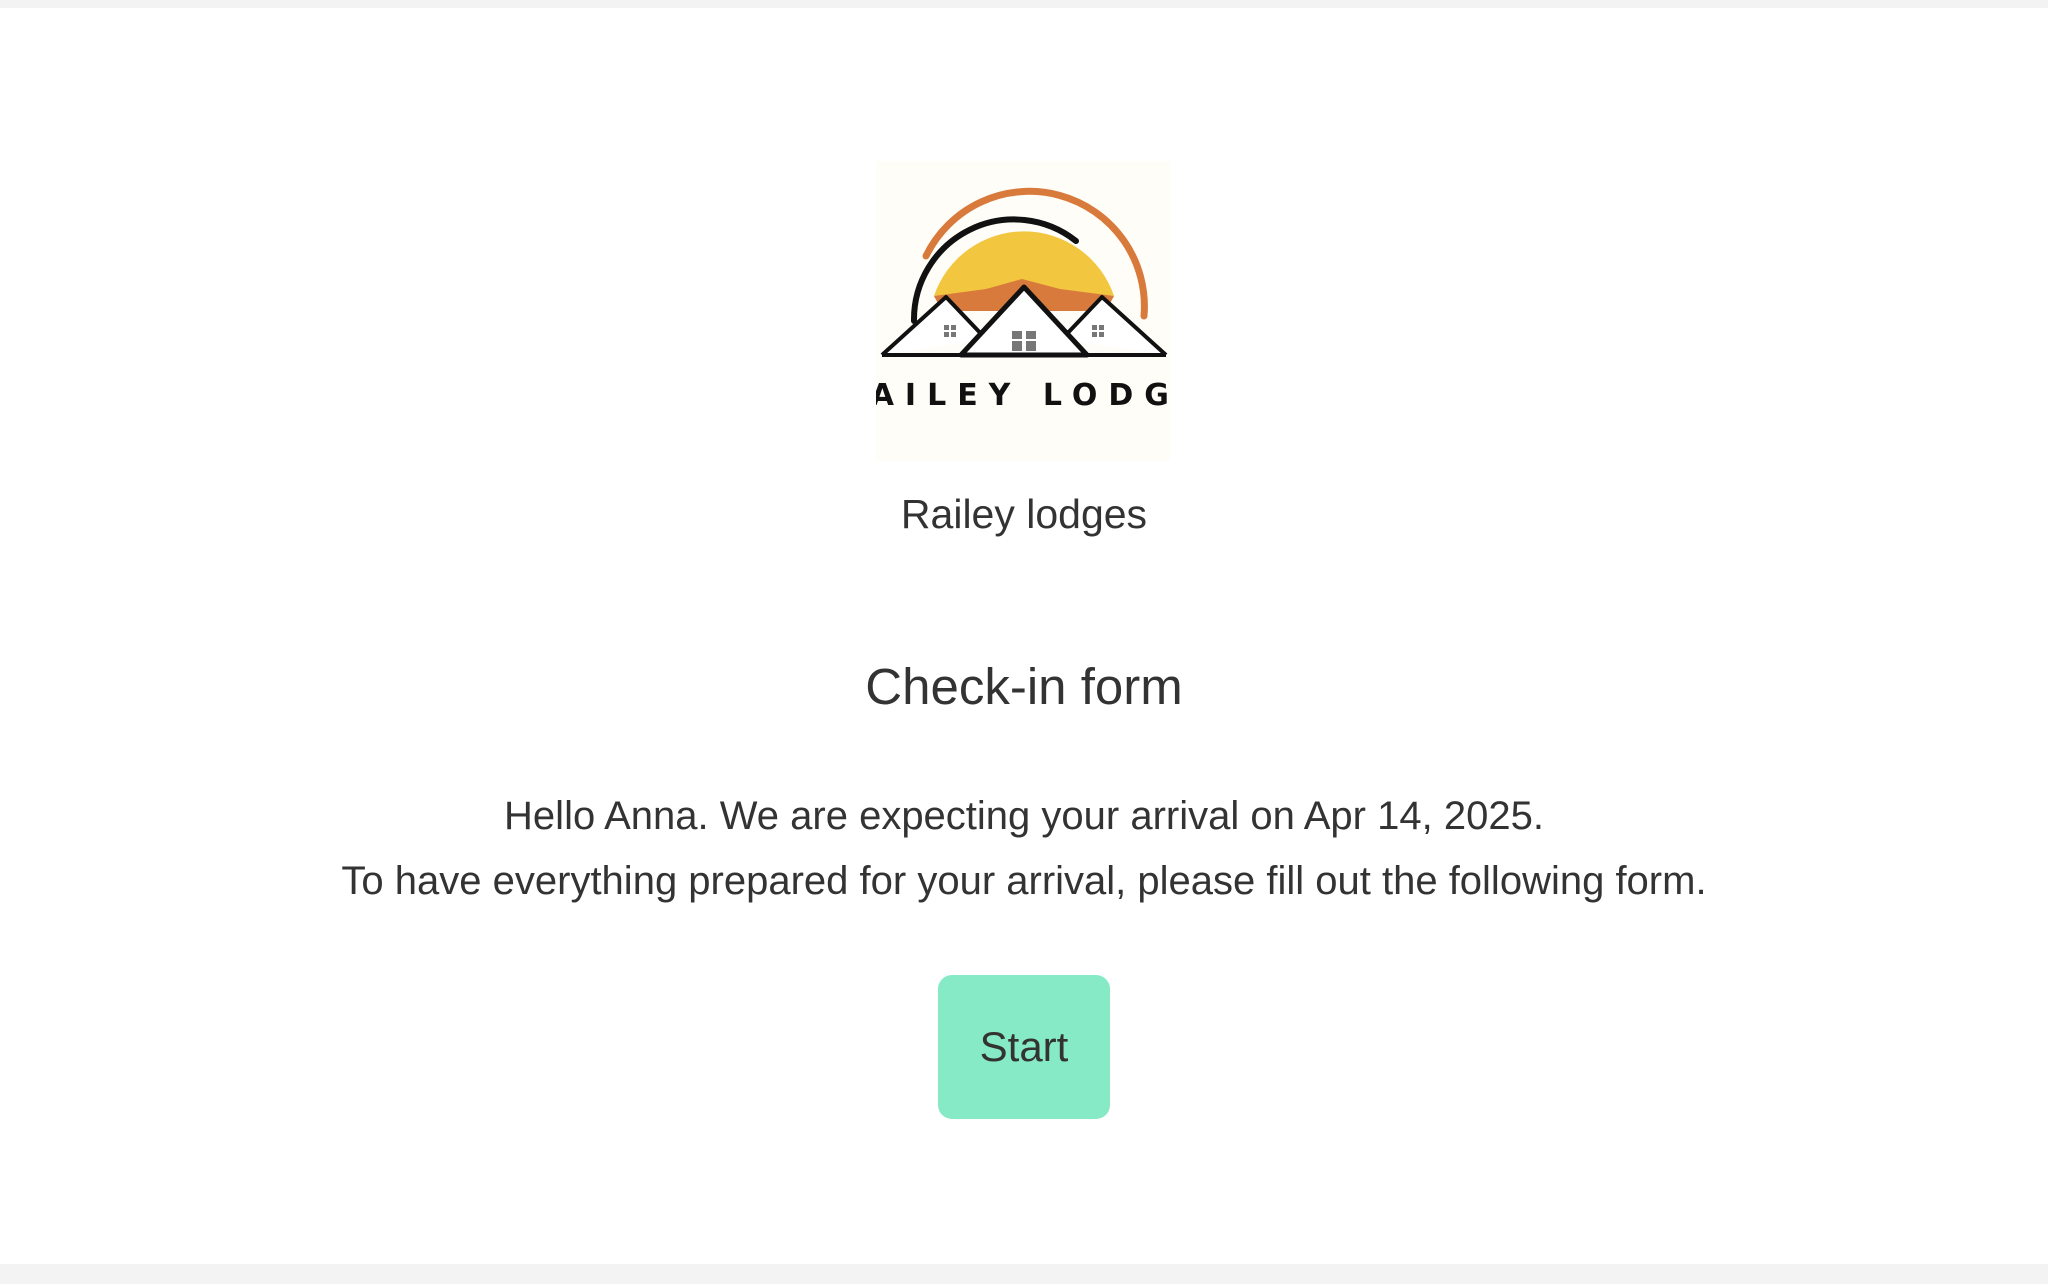 Image resolution: width=2048 pixels, height=1284 pixels. I want to click on start-button: Start, so click(1024, 1047).